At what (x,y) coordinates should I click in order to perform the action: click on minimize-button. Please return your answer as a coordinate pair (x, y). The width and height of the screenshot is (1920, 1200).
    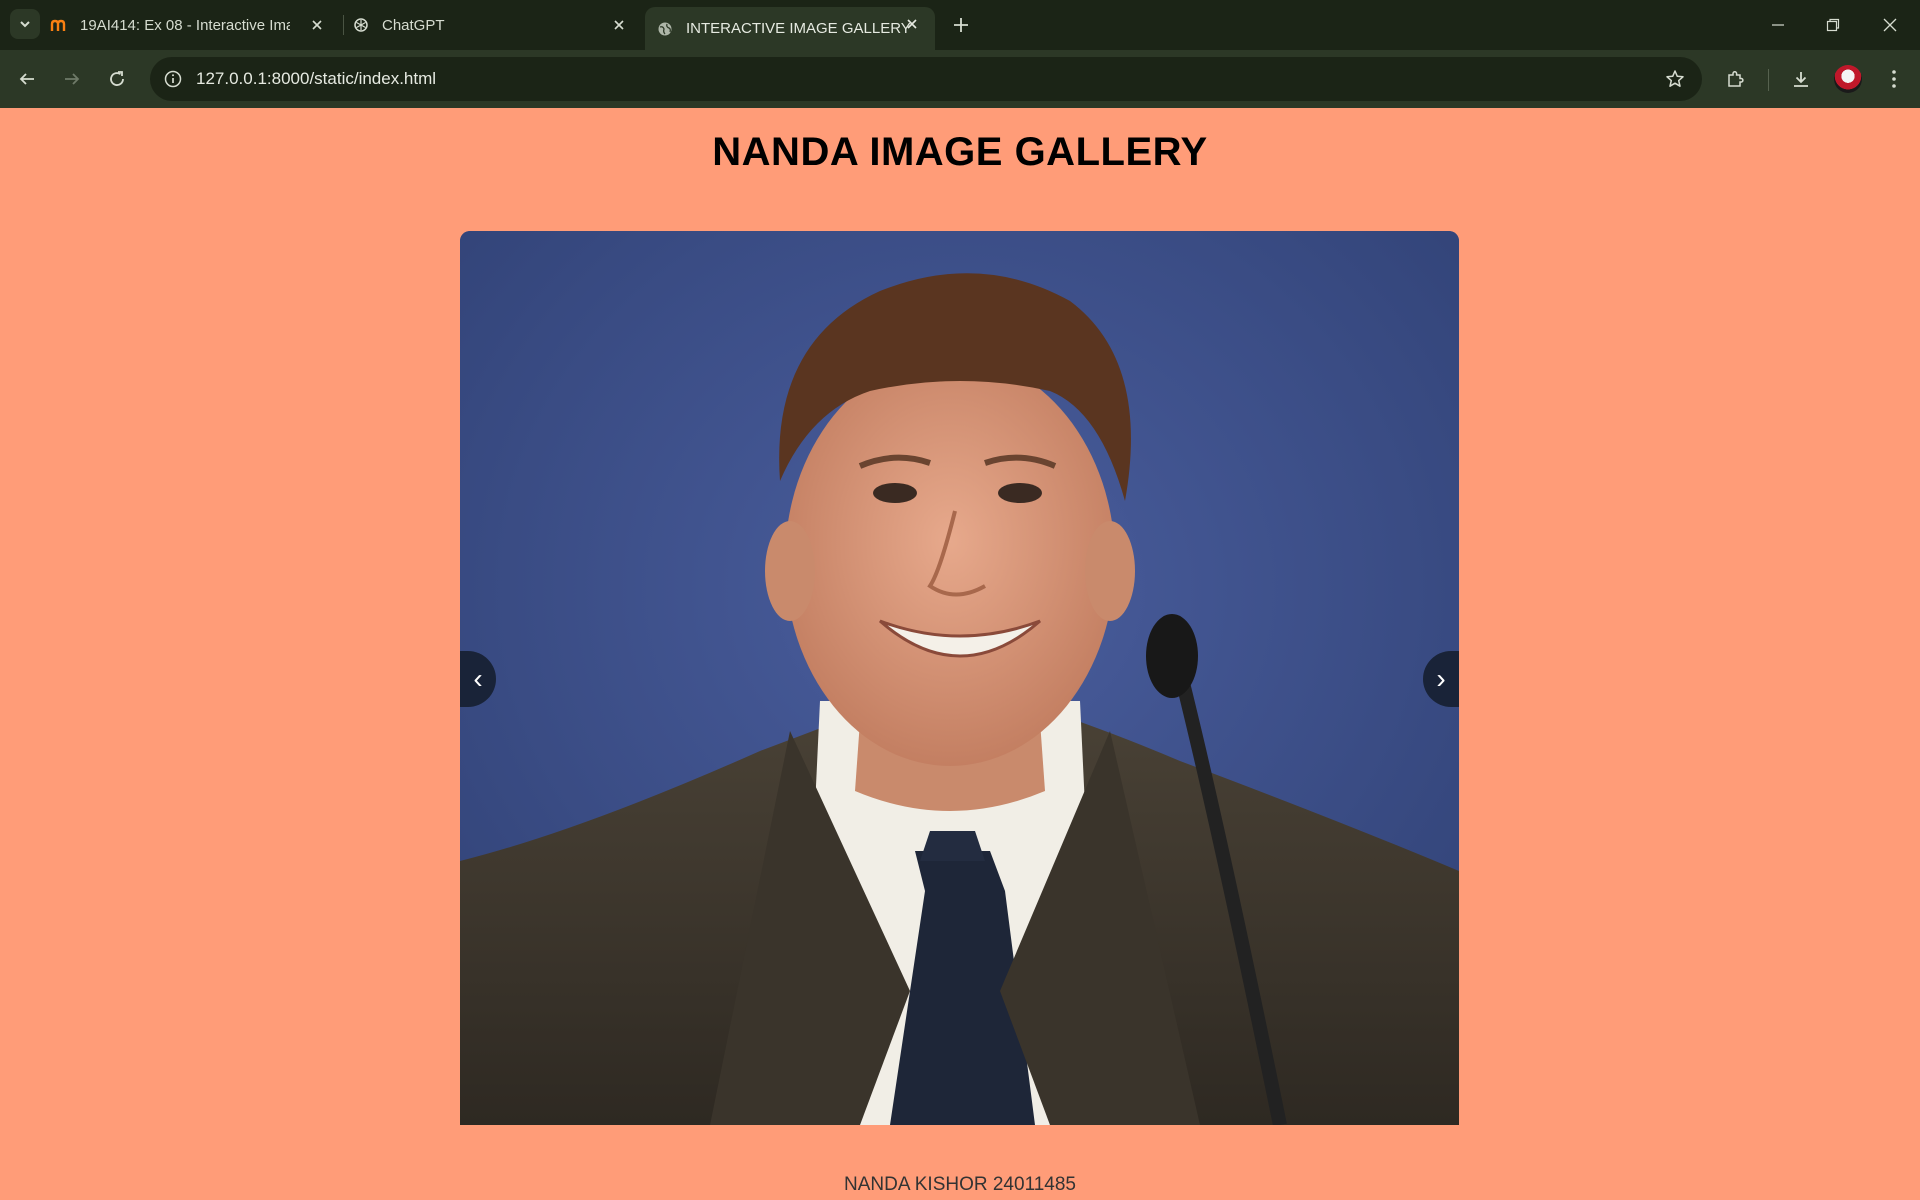
    Looking at the image, I should click on (1778, 25).